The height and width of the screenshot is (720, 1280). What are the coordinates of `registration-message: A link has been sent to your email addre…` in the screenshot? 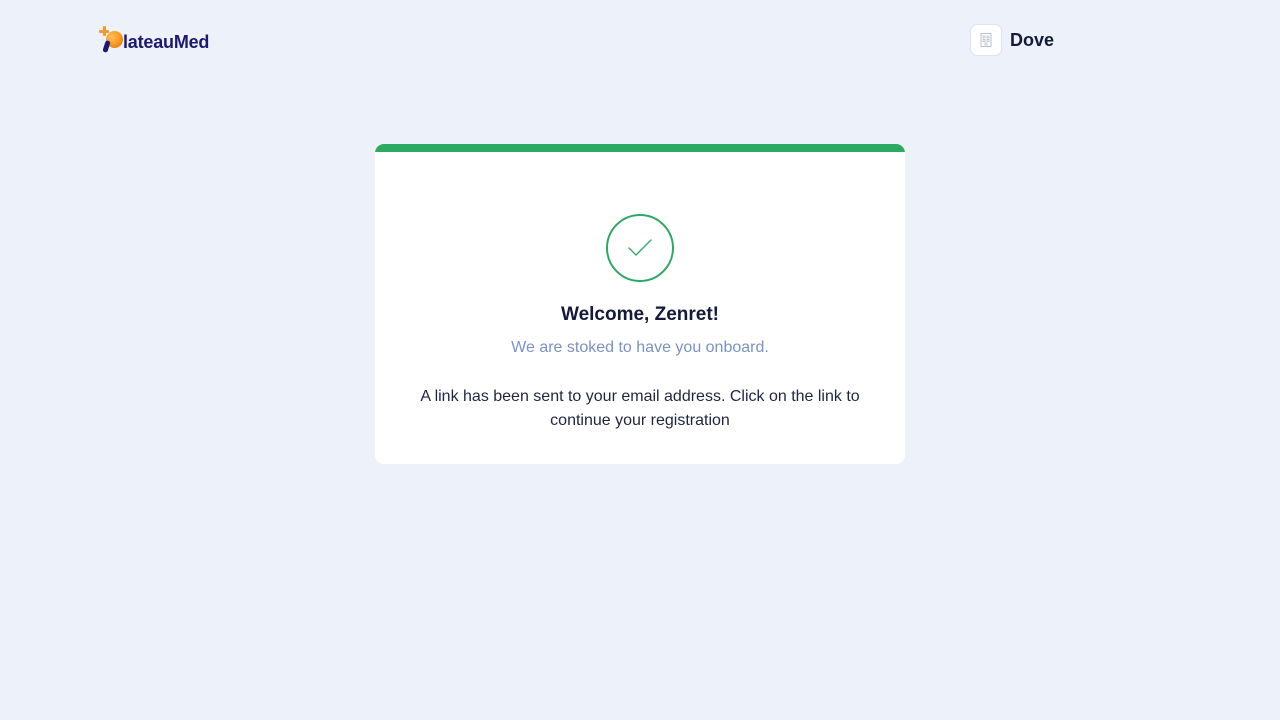 It's located at (640, 408).